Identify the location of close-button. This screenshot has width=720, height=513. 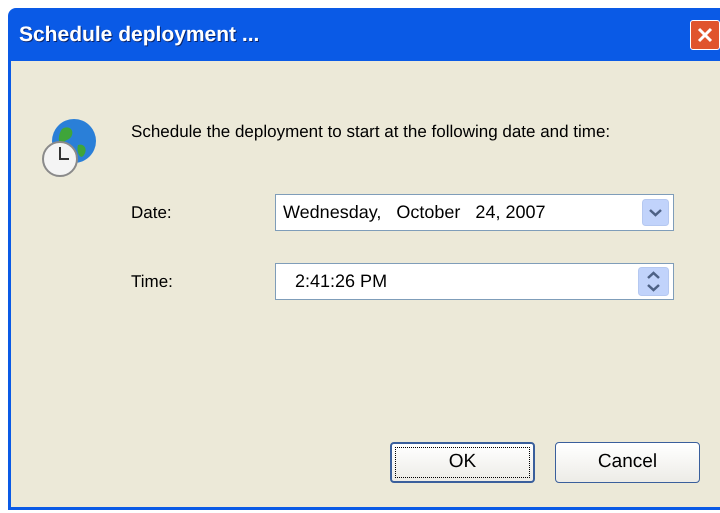
(705, 35).